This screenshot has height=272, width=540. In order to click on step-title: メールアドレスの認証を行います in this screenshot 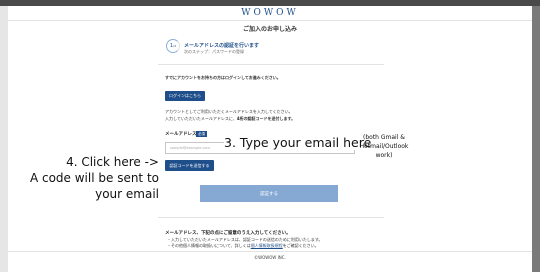, I will do `click(222, 46)`.